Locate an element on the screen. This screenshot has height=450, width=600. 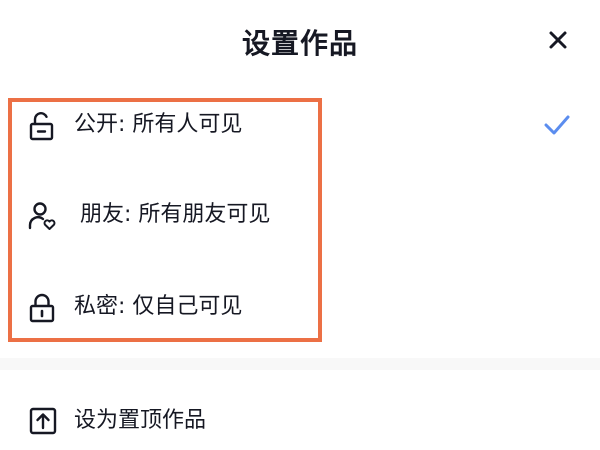
user-heart-icon is located at coordinates (42, 216).